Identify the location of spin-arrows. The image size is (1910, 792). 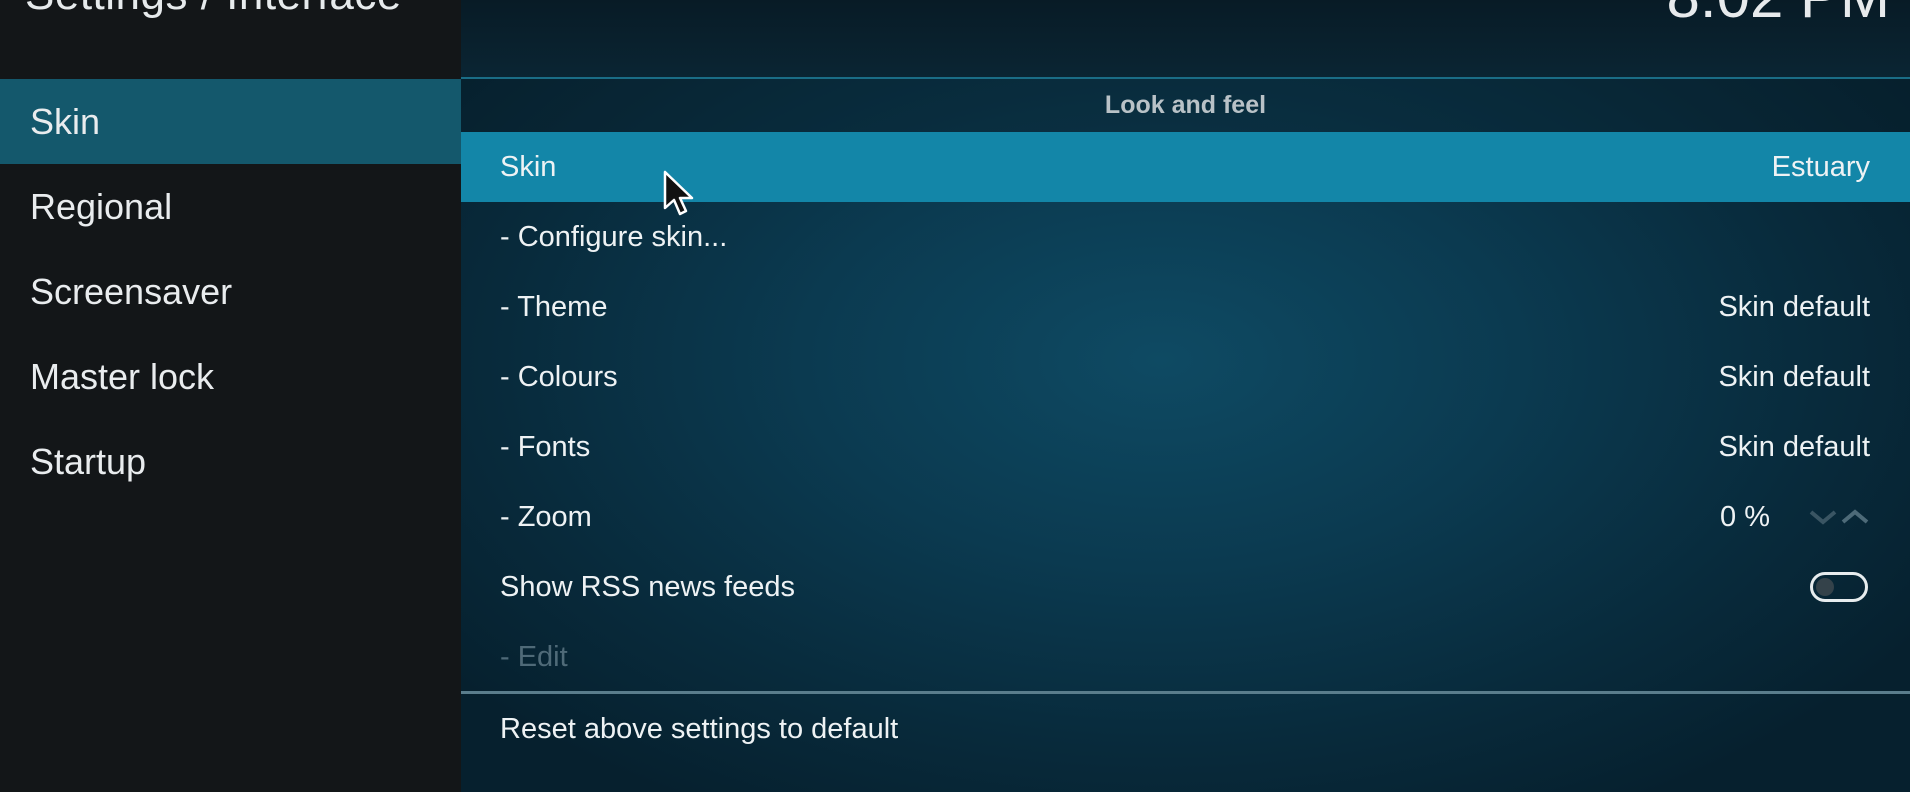
(1839, 517).